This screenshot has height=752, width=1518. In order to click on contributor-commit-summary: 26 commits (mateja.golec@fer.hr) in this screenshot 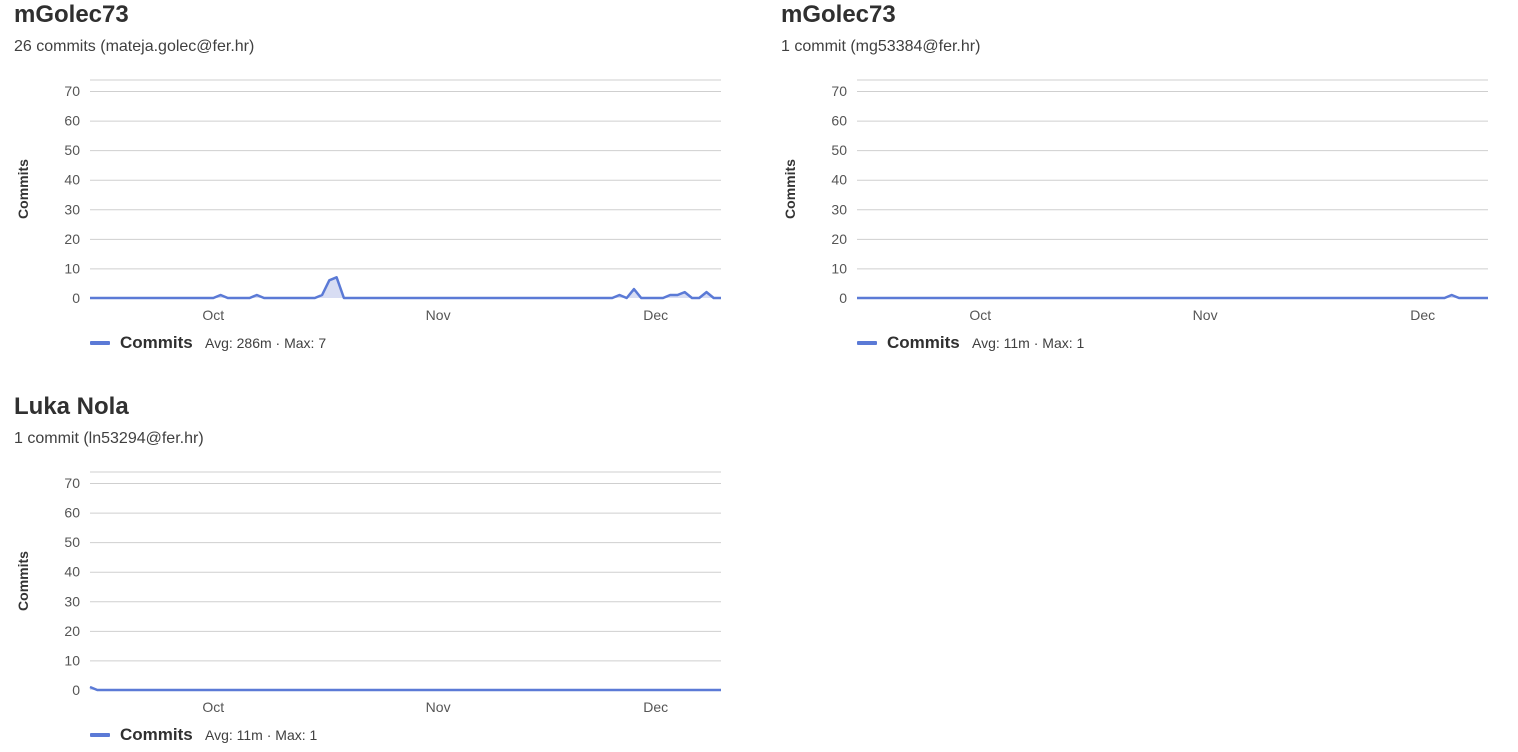, I will do `click(134, 46)`.